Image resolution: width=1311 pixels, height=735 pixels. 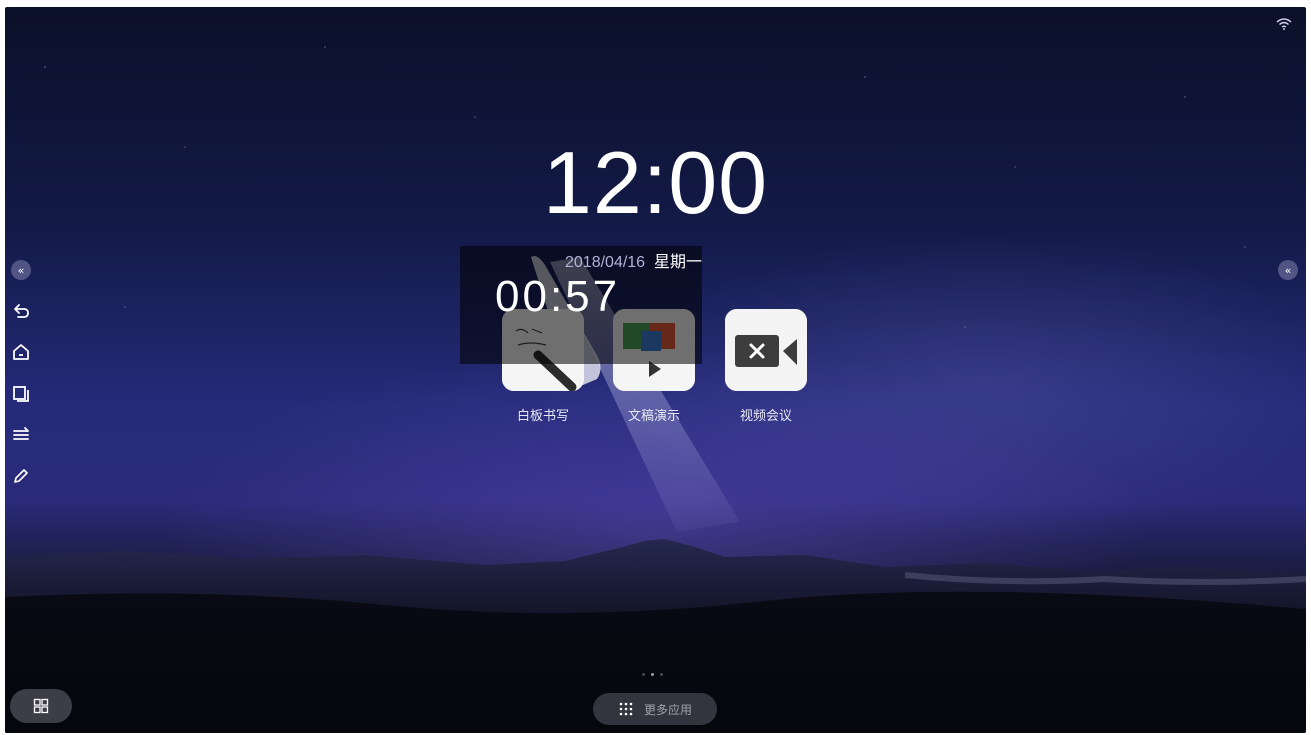 What do you see at coordinates (677, 262) in the screenshot?
I see `weekday-value: 星期一` at bounding box center [677, 262].